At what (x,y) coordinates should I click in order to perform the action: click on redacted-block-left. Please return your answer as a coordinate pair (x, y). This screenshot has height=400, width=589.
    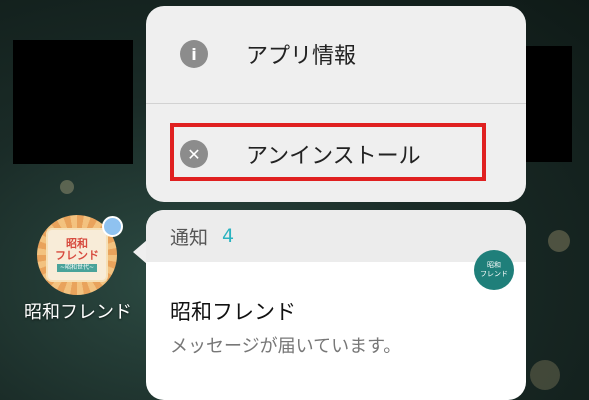
    Looking at the image, I should click on (73, 102).